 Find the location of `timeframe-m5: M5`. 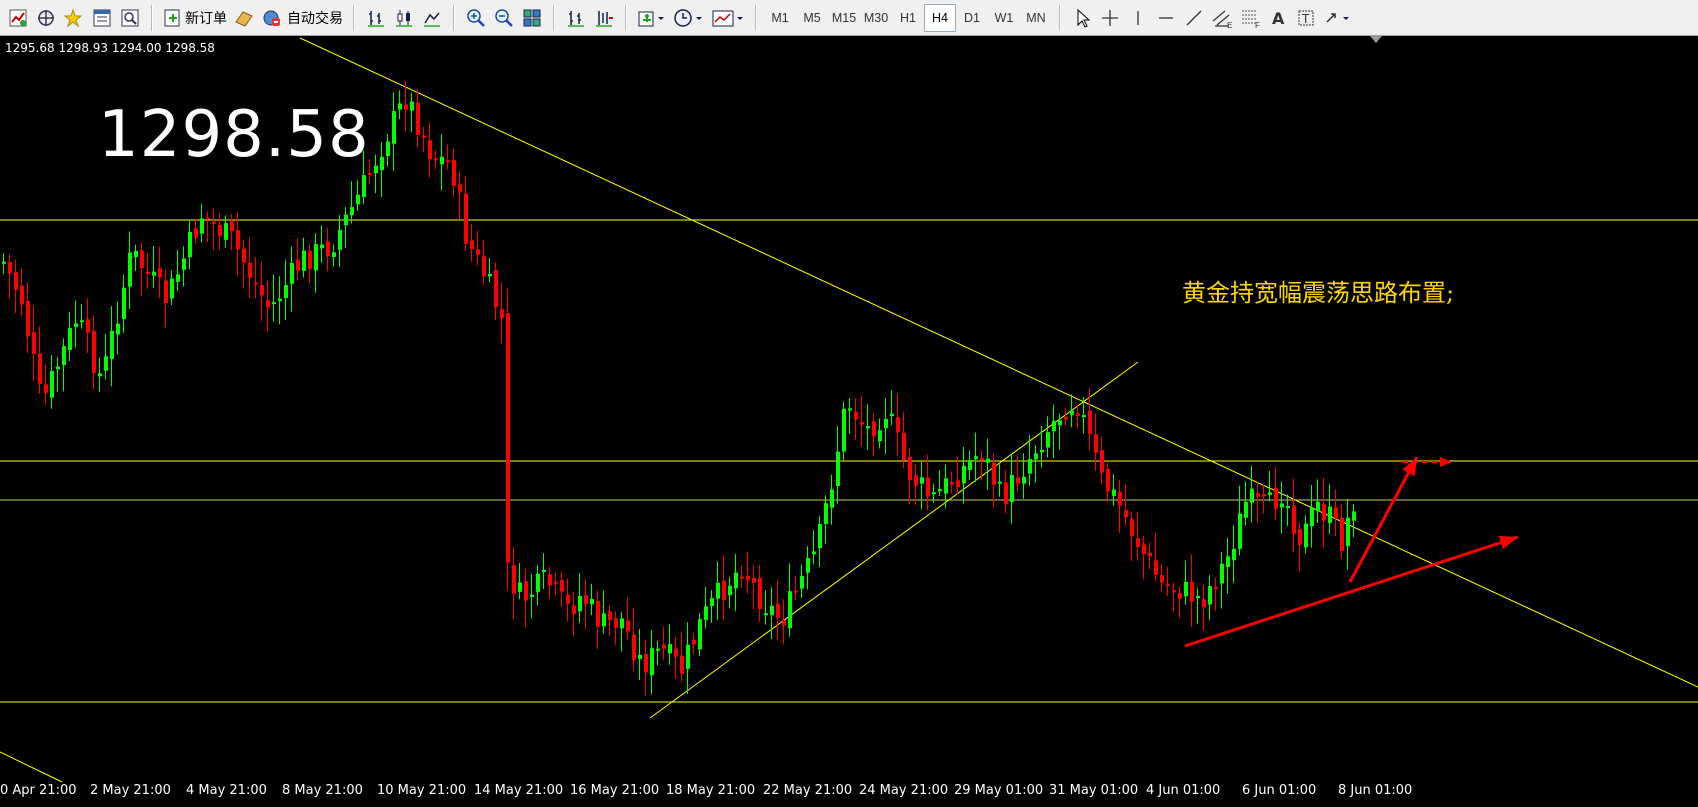

timeframe-m5: M5 is located at coordinates (812, 18).